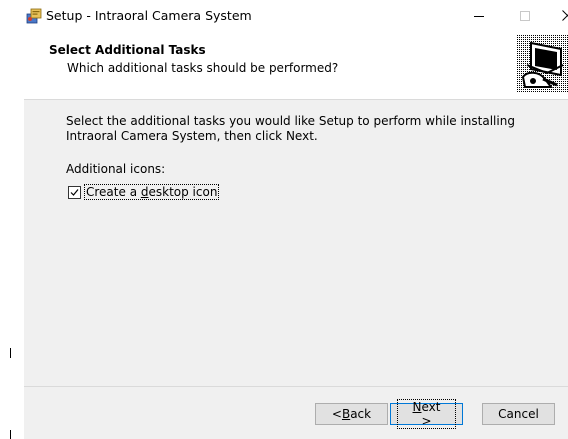 The image size is (568, 439). I want to click on computer-install-icon, so click(542, 64).